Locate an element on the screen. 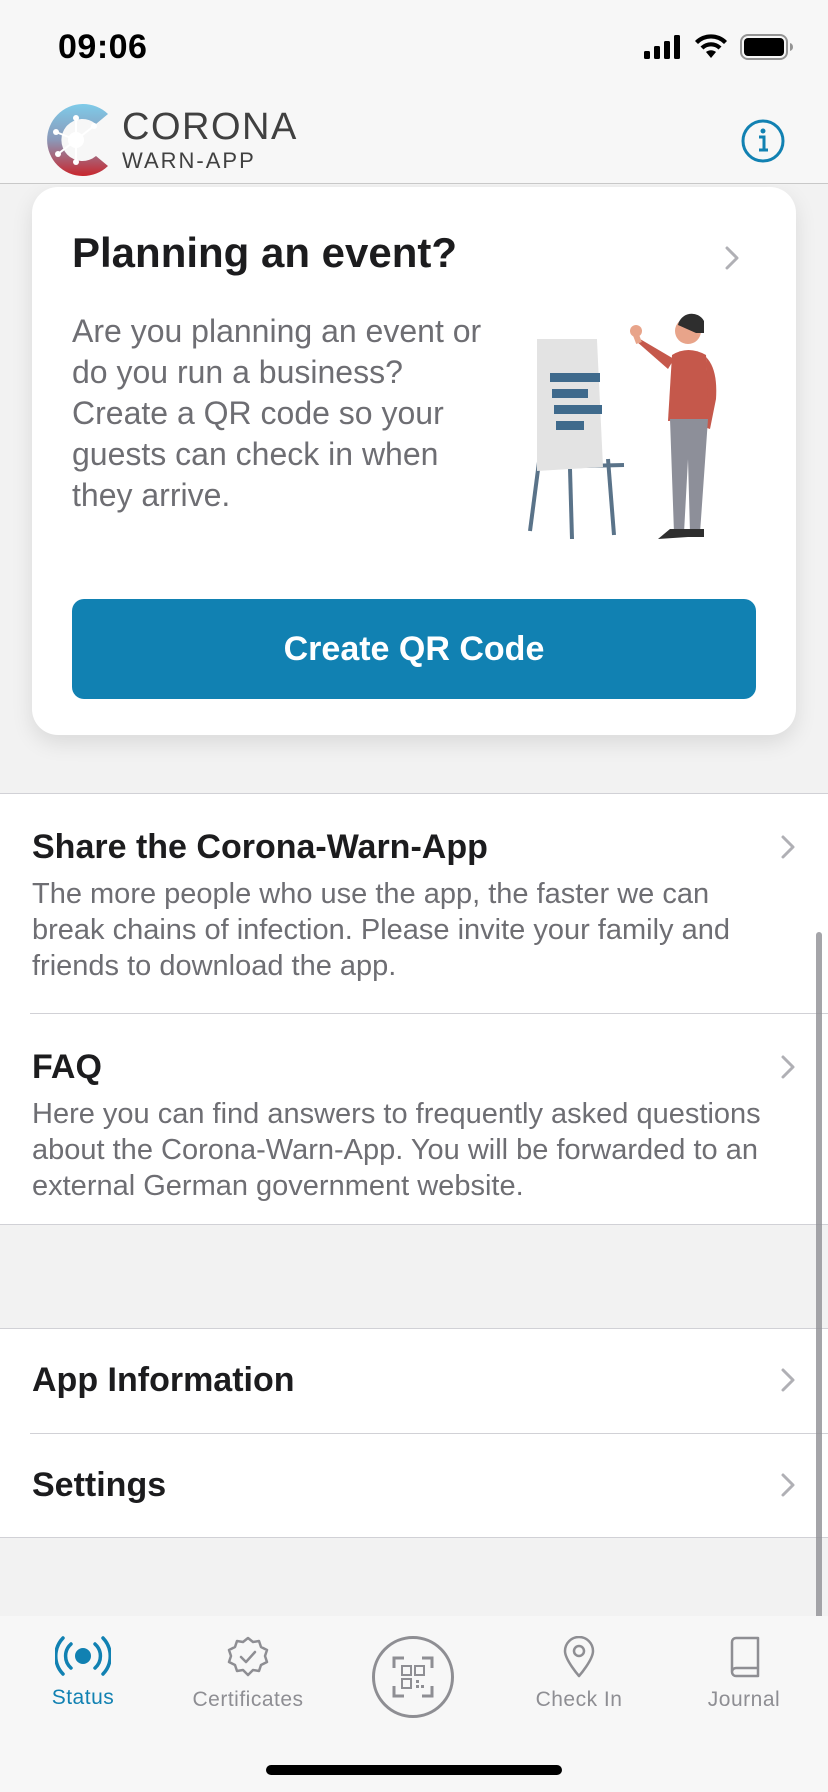 The image size is (828, 1792). settings-list-section: App Information Settings is located at coordinates (414, 1433).